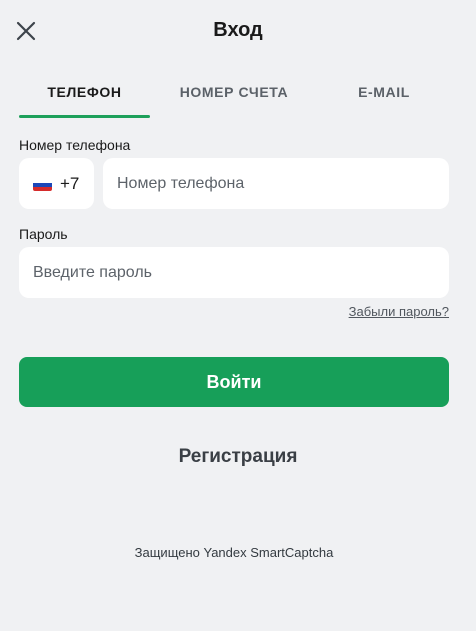 This screenshot has width=476, height=631. I want to click on login-method-tabs: ТЕЛЕФОН НОМЕР СЧЕТА E-MAIL, so click(238, 97).